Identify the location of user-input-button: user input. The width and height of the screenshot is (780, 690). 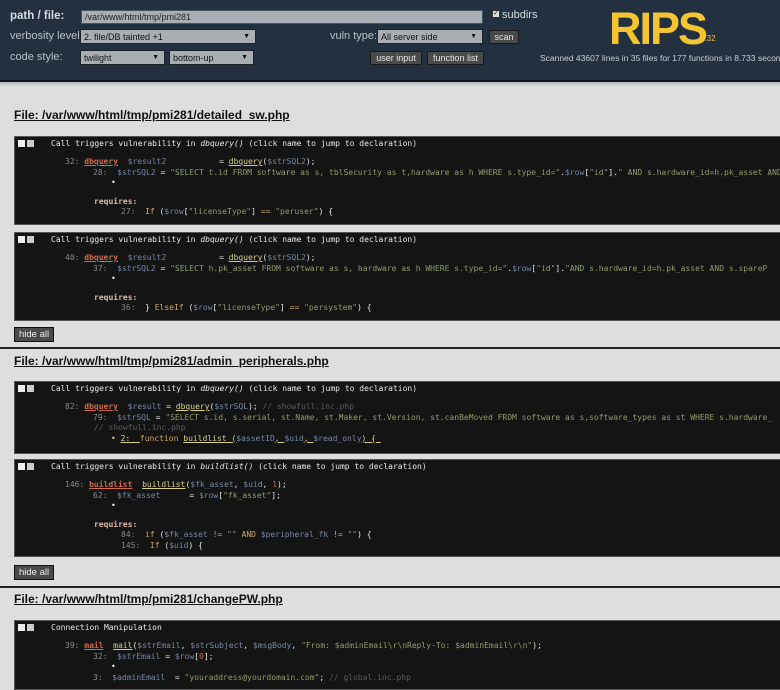
(396, 58).